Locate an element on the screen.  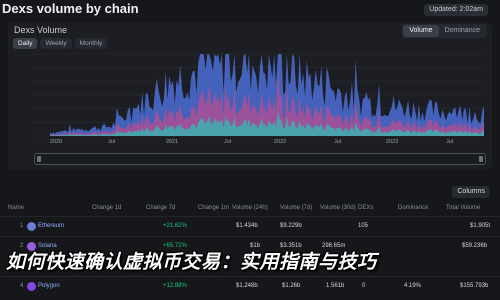
header-change-1m: Change 1m is located at coordinates (213, 208).